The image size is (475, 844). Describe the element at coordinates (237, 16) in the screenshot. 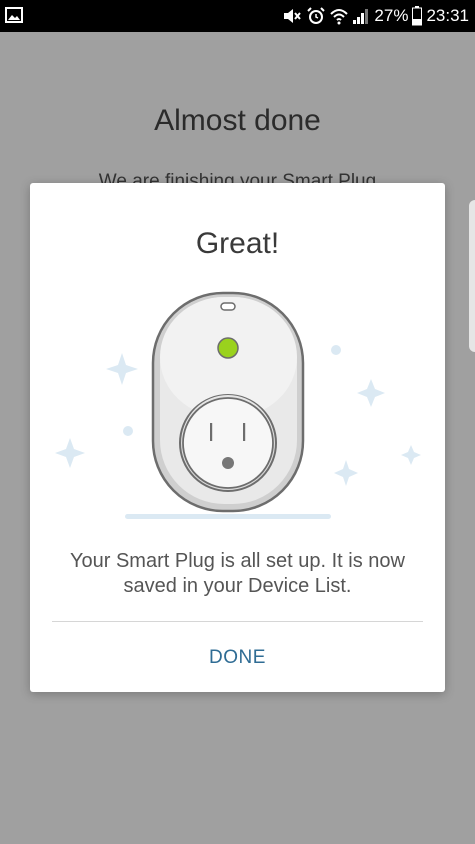

I see `status-bar: 27% 23:31` at that location.